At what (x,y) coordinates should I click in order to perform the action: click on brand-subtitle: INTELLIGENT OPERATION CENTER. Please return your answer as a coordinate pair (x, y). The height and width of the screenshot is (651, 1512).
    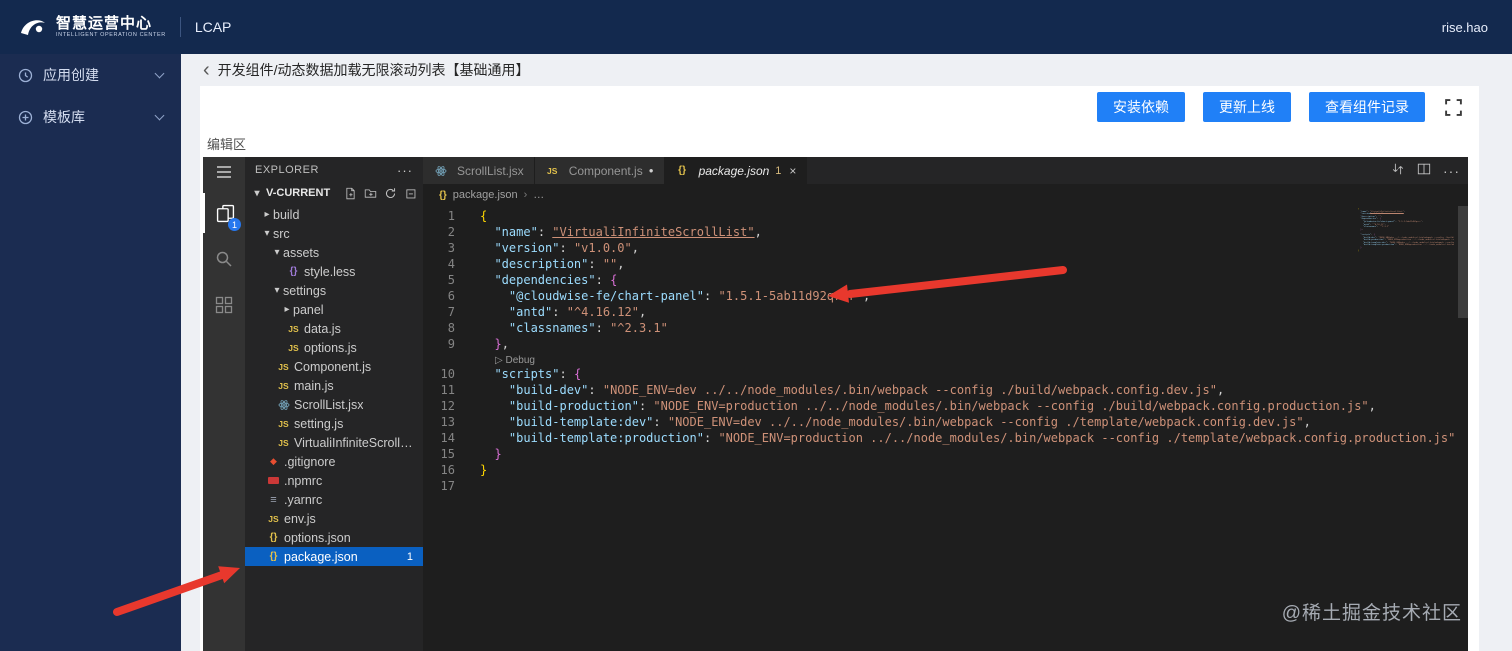
    Looking at the image, I should click on (111, 35).